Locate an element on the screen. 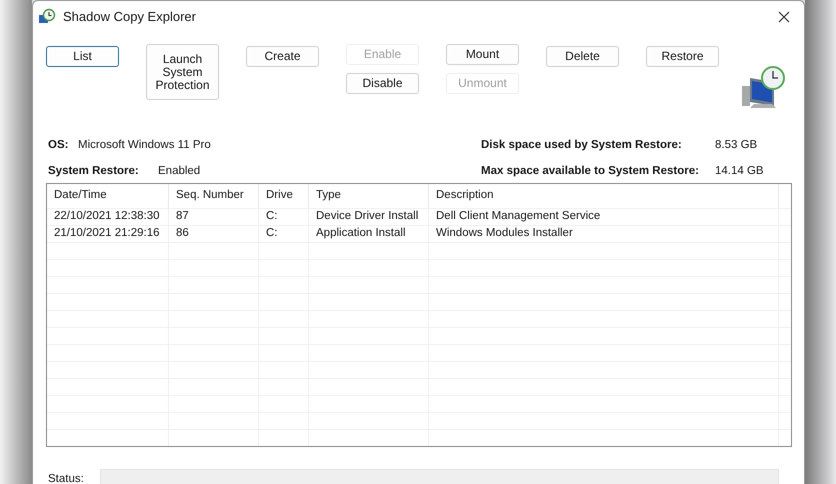 Image resolution: width=836 pixels, height=484 pixels. window-title: Shadow Copy Explorer is located at coordinates (129, 17).